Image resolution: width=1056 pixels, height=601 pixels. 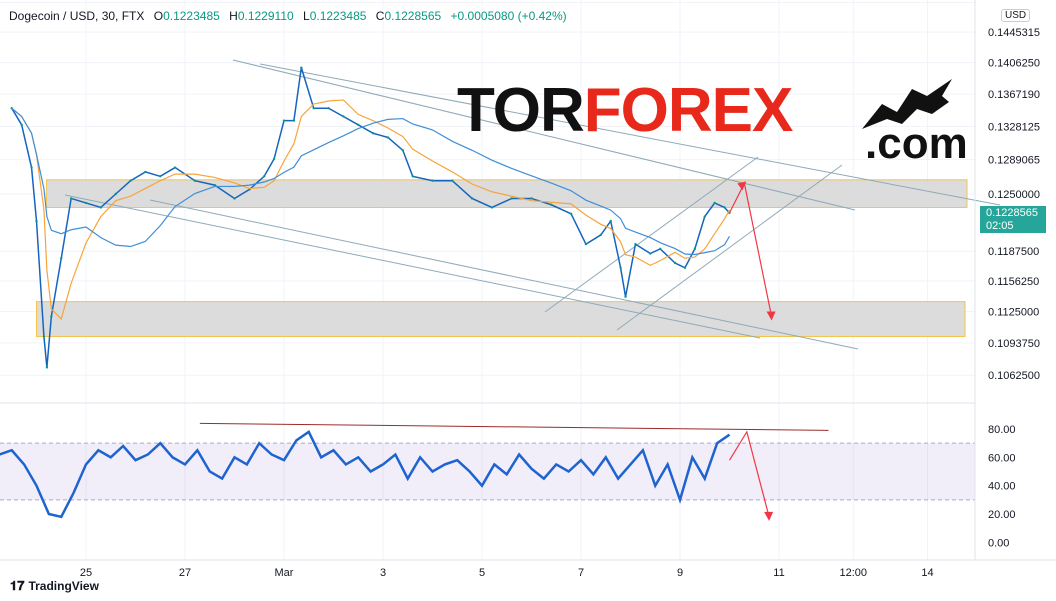 What do you see at coordinates (853, 573) in the screenshot?
I see `time-tick-label: 12:00` at bounding box center [853, 573].